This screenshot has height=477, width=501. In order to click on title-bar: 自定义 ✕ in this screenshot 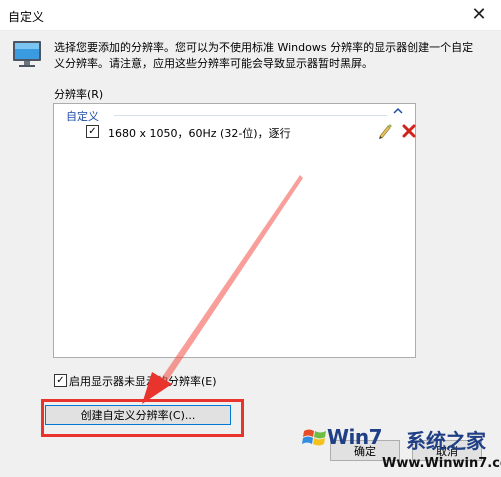, I will do `click(250, 15)`.